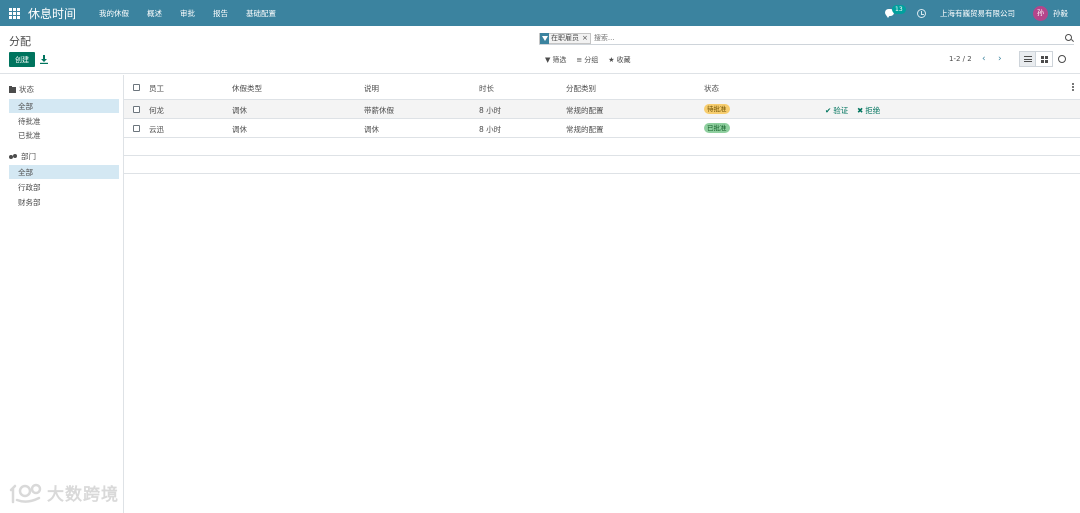 This screenshot has width=1080, height=513. I want to click on users-icon, so click(13, 156).